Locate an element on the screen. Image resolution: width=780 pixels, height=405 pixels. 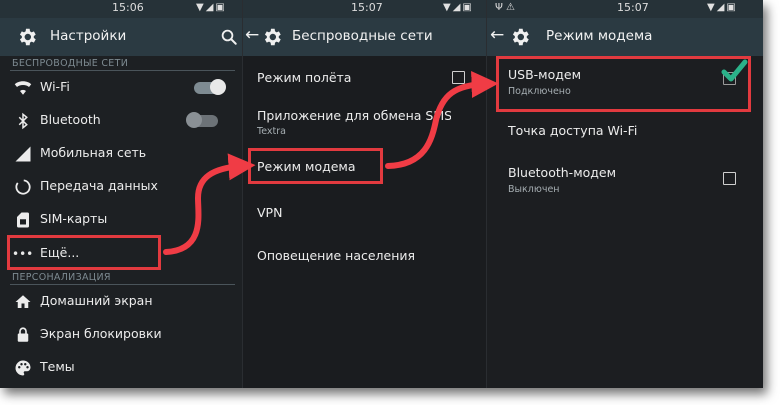
data-usage-icon is located at coordinates (23, 187).